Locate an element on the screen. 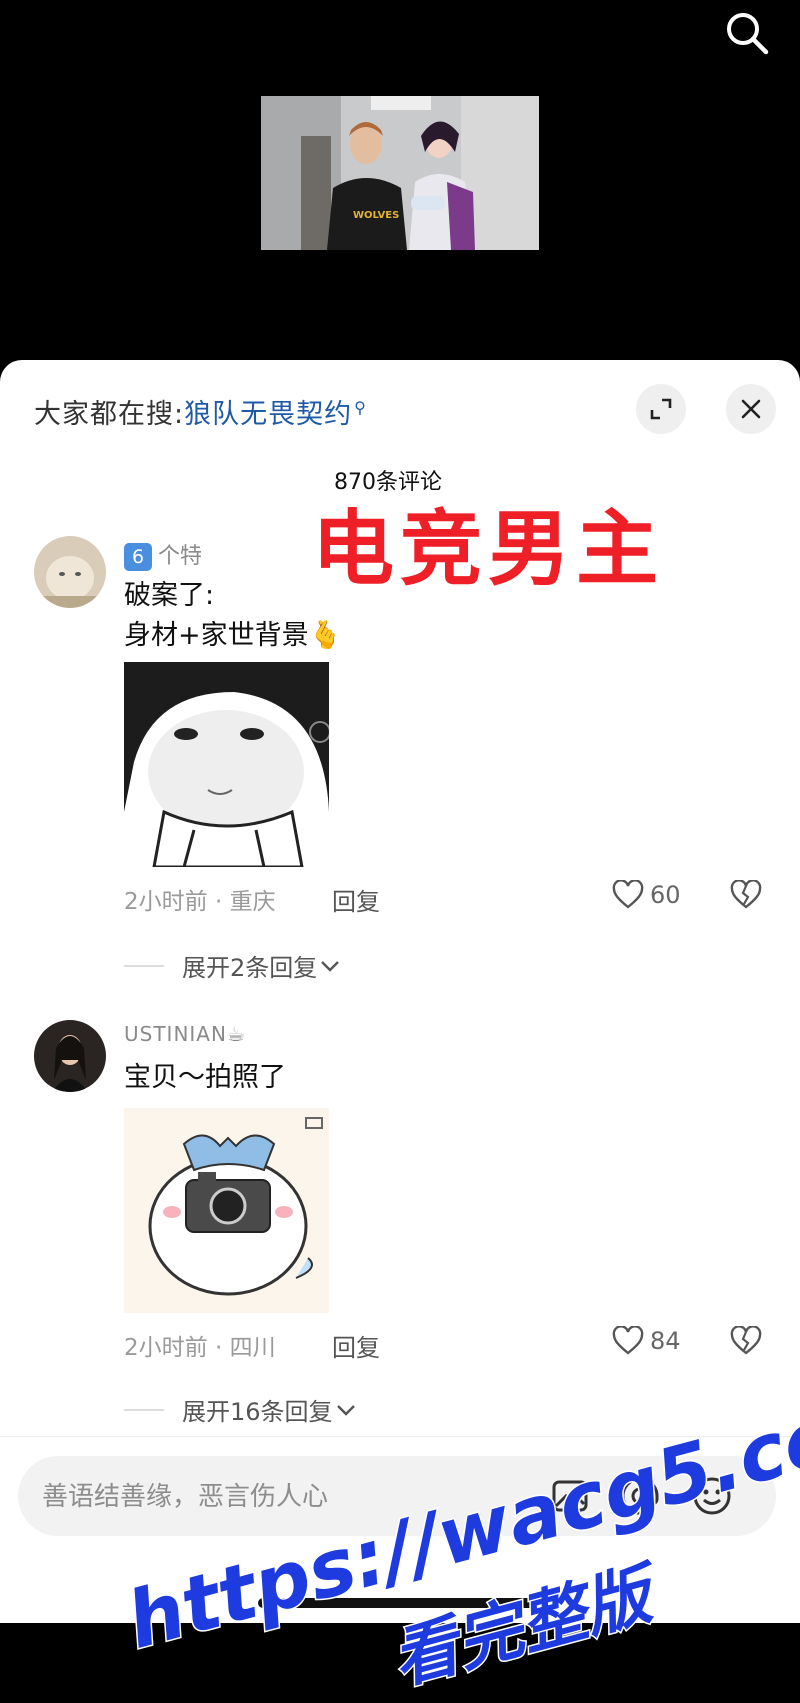 Image resolution: width=800 pixels, height=1703 pixels. comment-text-line: 身材+家世背景🫰 is located at coordinates (233, 635).